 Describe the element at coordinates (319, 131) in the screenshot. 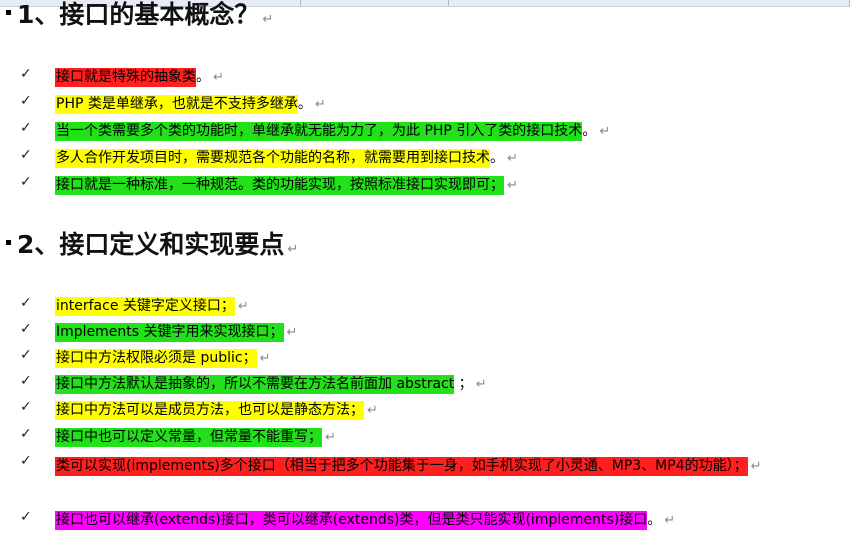

I see `item-text: 当一个类需要多个类的功能时，单继承就无能为力了，为此 PHP 引入了类的接口技术` at that location.